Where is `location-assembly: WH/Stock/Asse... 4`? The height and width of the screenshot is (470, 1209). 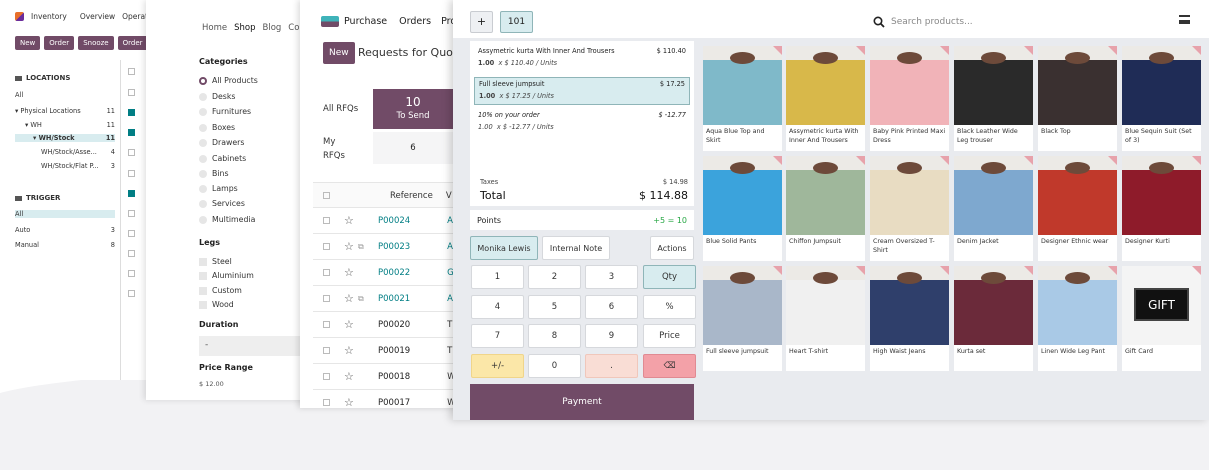 location-assembly: WH/Stock/Asse... 4 is located at coordinates (65, 152).